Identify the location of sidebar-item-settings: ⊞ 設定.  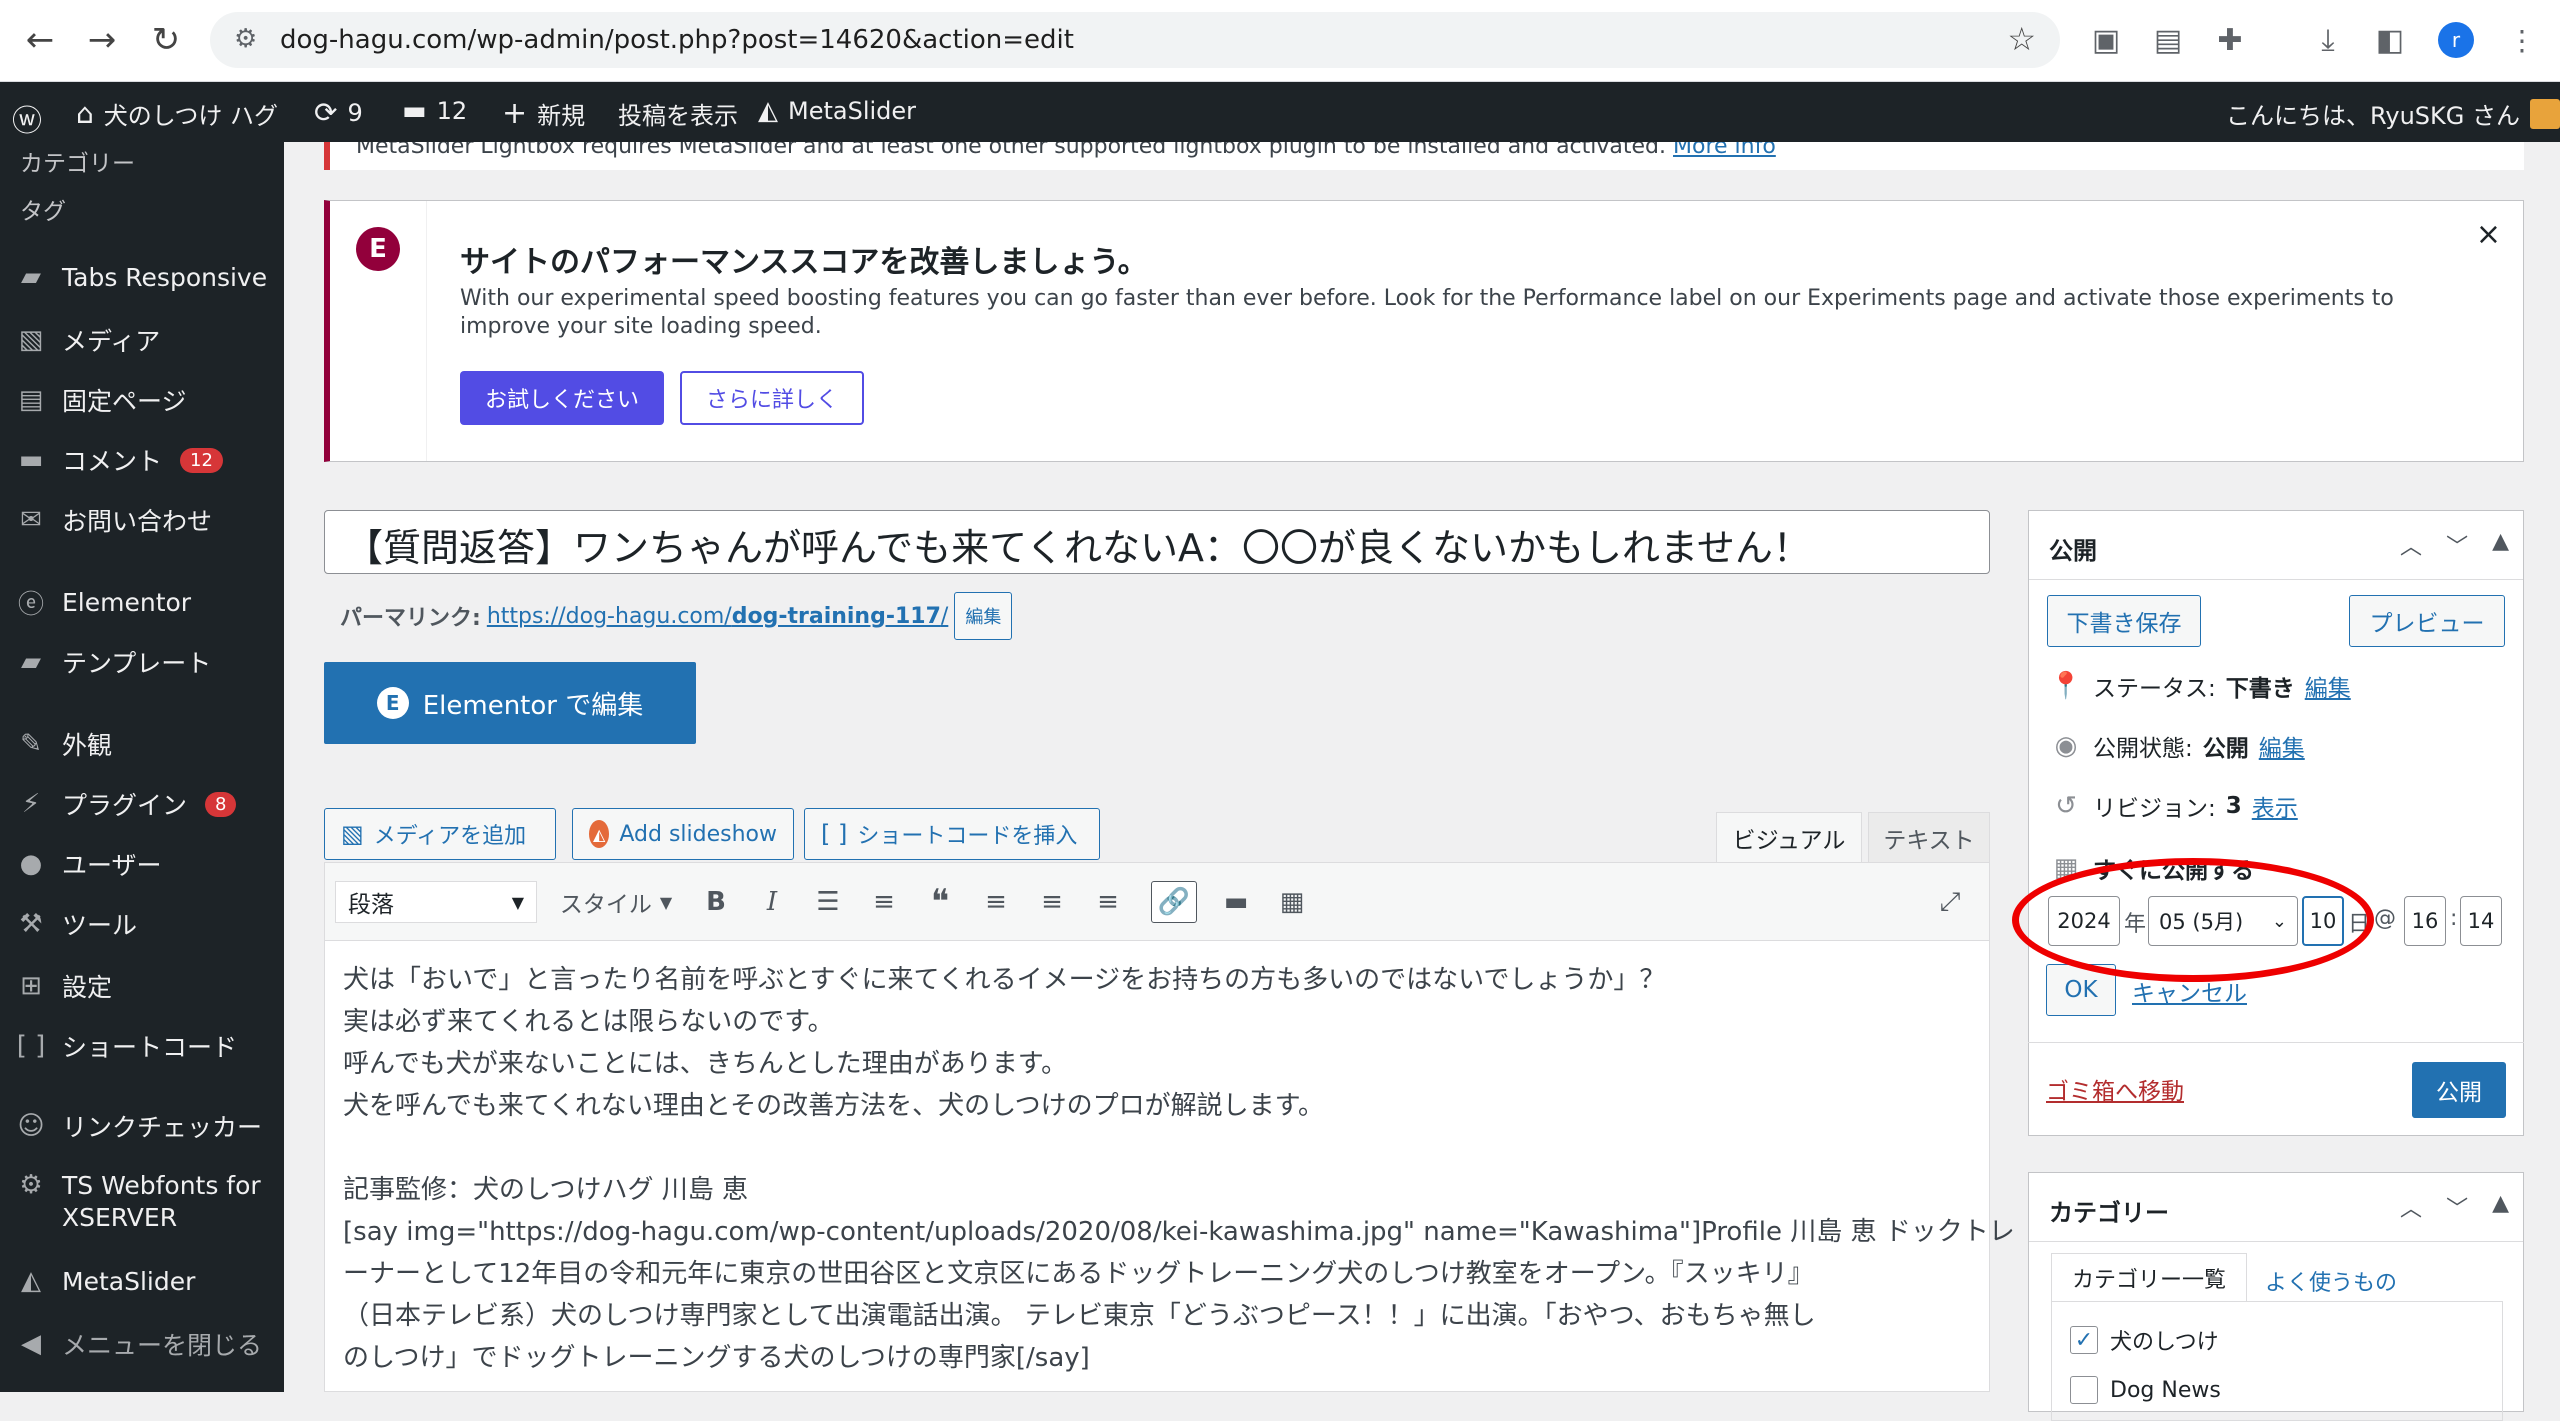
(63, 986).